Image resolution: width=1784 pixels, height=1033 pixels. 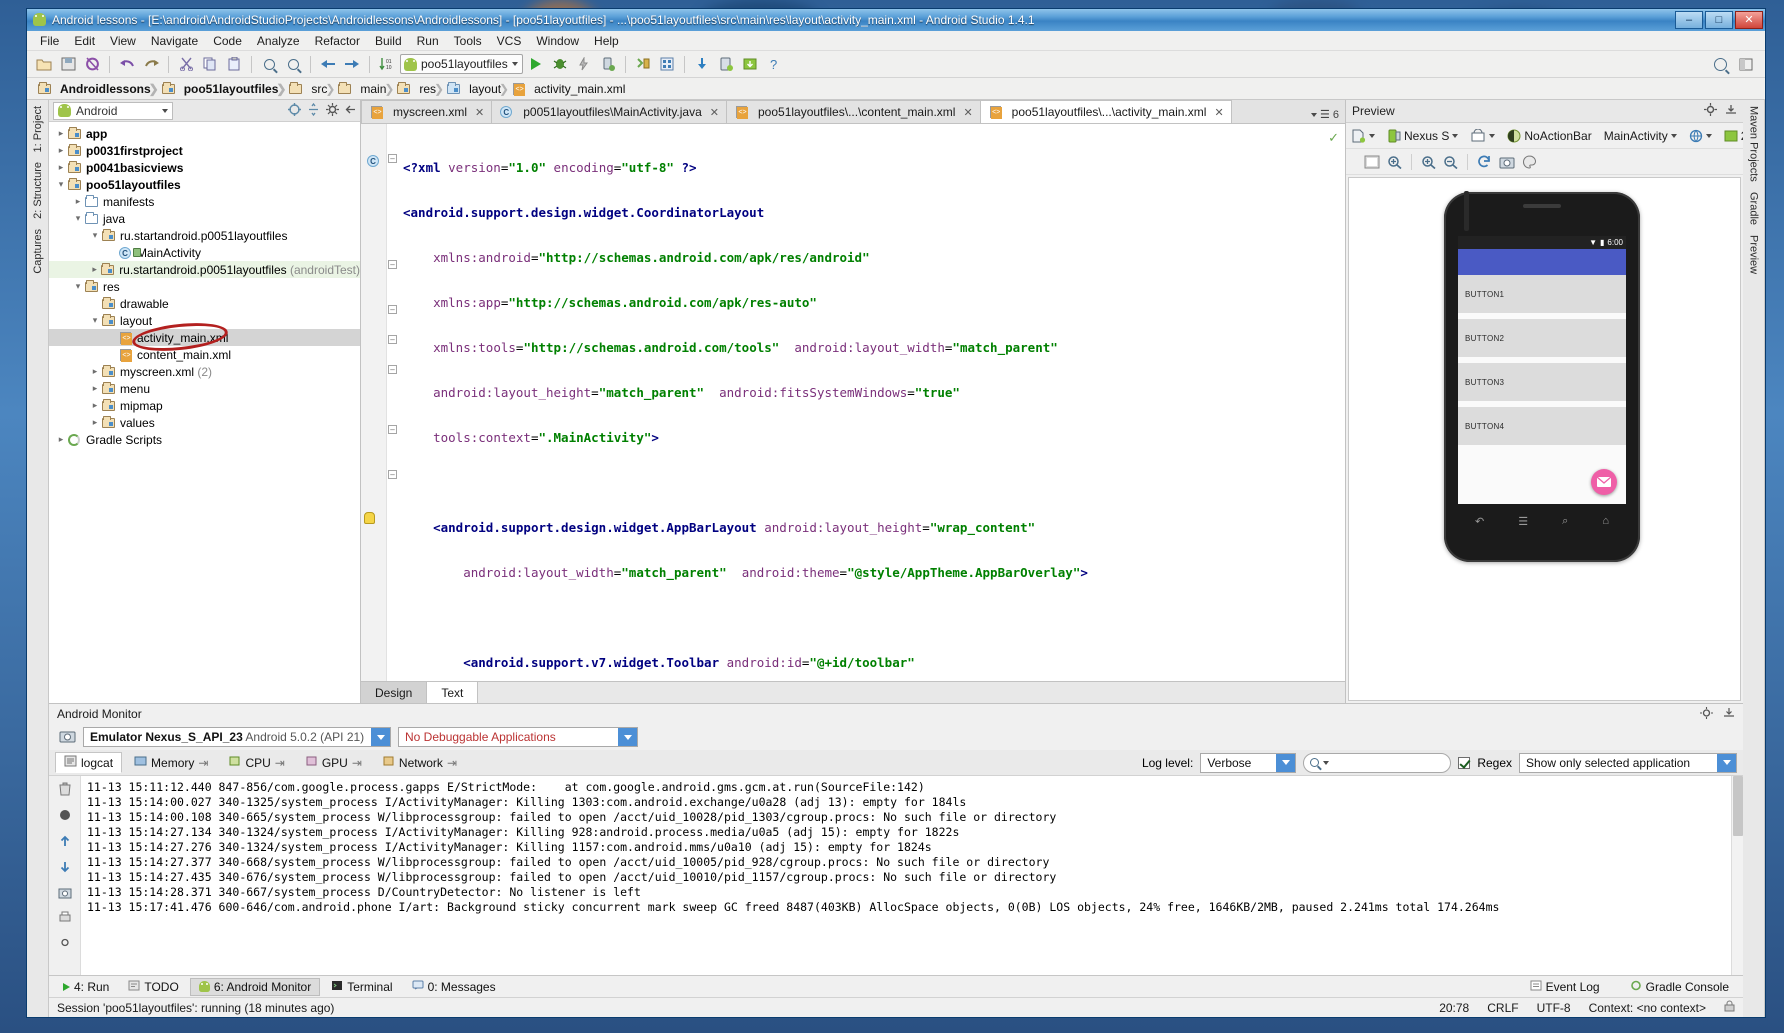 What do you see at coordinates (204, 337) in the screenshot?
I see `tree-row: activity_main.xml` at bounding box center [204, 337].